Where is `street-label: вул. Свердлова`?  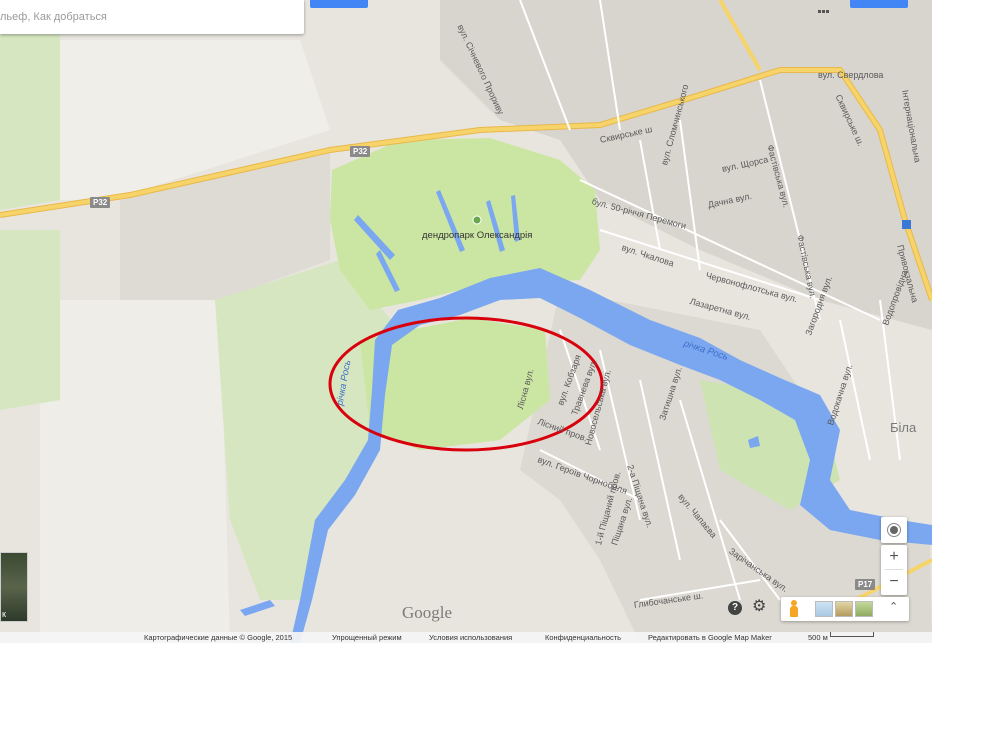
street-label: вул. Свердлова is located at coordinates (851, 75).